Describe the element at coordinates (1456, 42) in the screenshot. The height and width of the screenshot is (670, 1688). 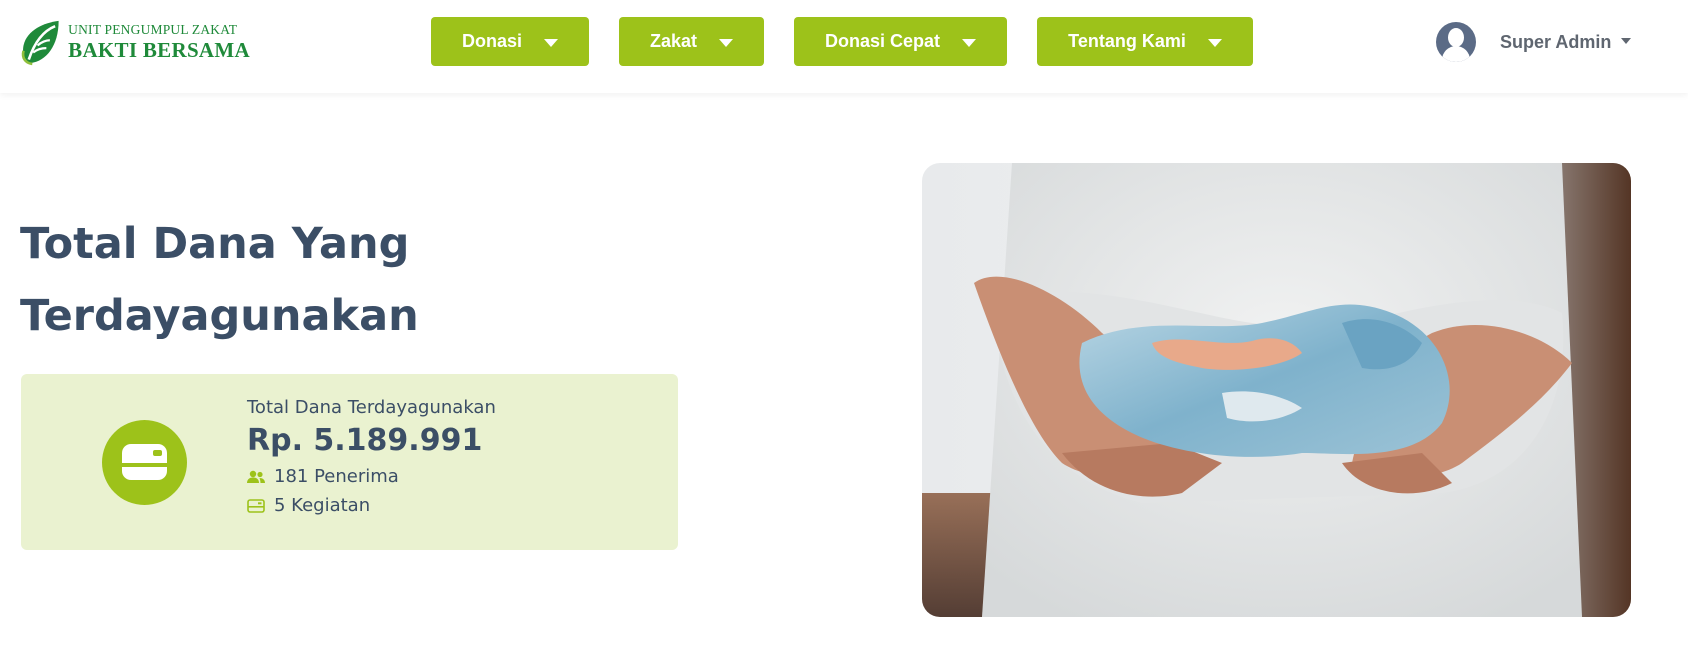
I see `avatar-icon` at that location.